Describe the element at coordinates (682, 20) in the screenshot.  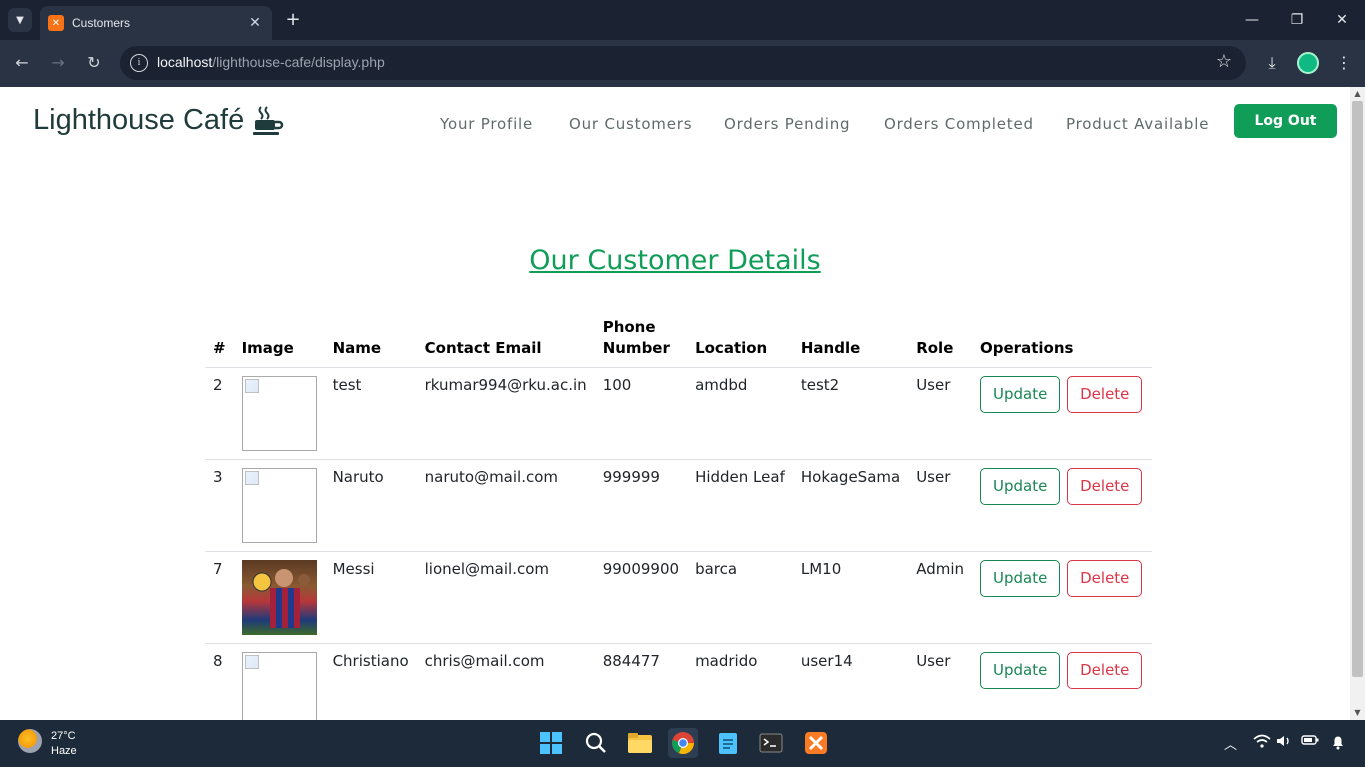
I see `browser-tab-strip: ▼ ✕ Customers ✕ + — ❐ ✕` at that location.